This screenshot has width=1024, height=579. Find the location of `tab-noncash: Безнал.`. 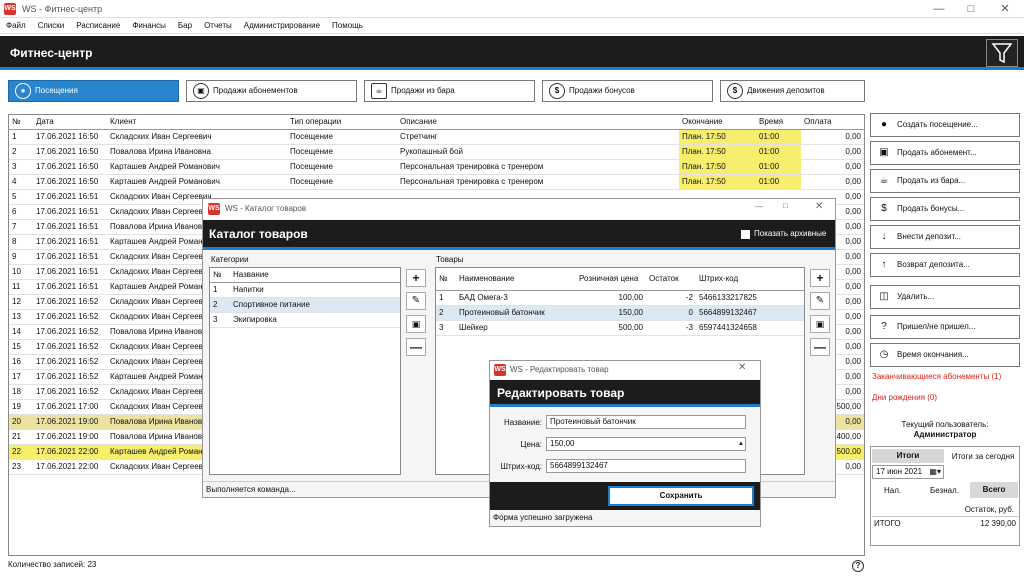

tab-noncash: Безнал. is located at coordinates (944, 491).